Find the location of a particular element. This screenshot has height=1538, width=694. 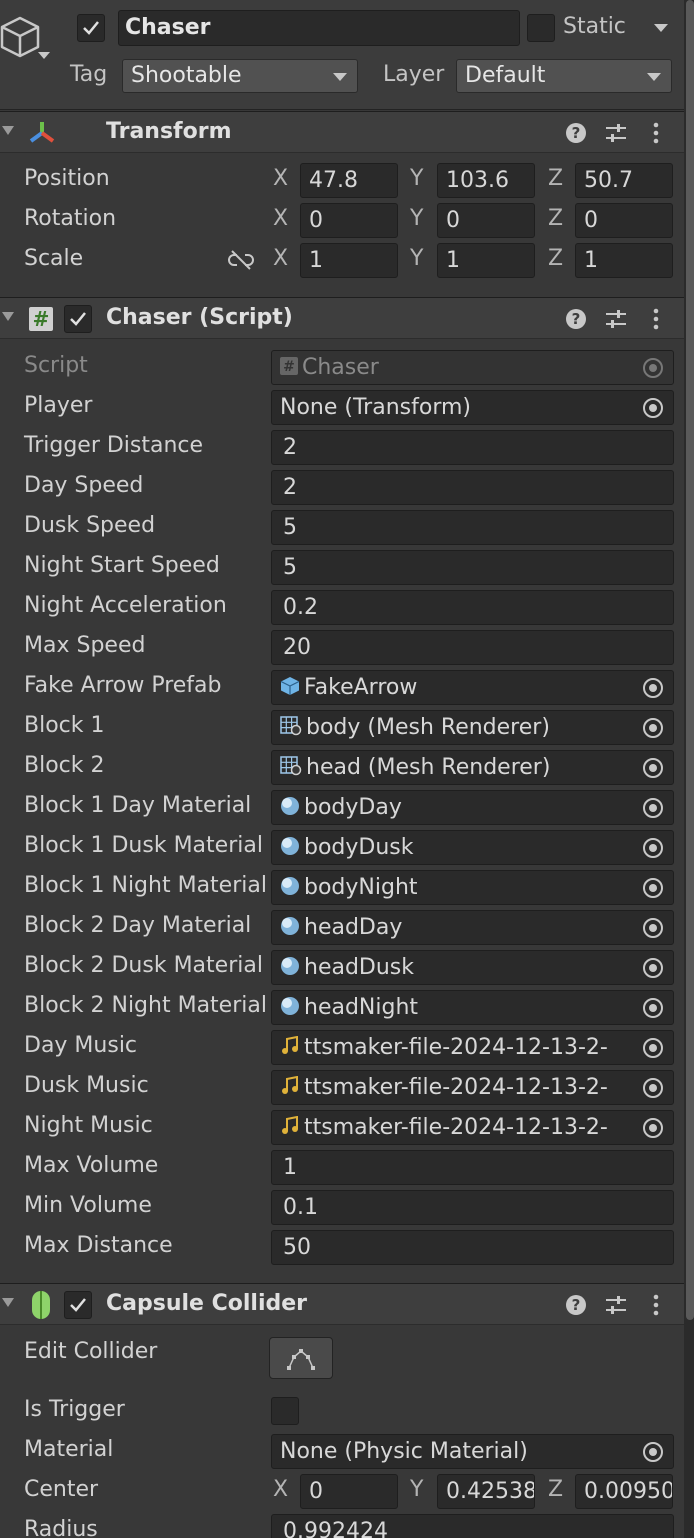

unlinked-chain-icon is located at coordinates (241, 260).